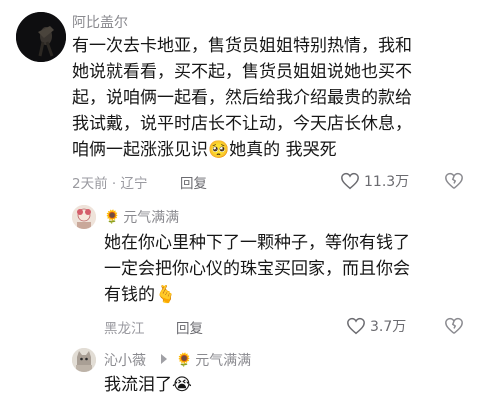 The width and height of the screenshot is (501, 411). I want to click on like-count: 11.3万, so click(387, 182).